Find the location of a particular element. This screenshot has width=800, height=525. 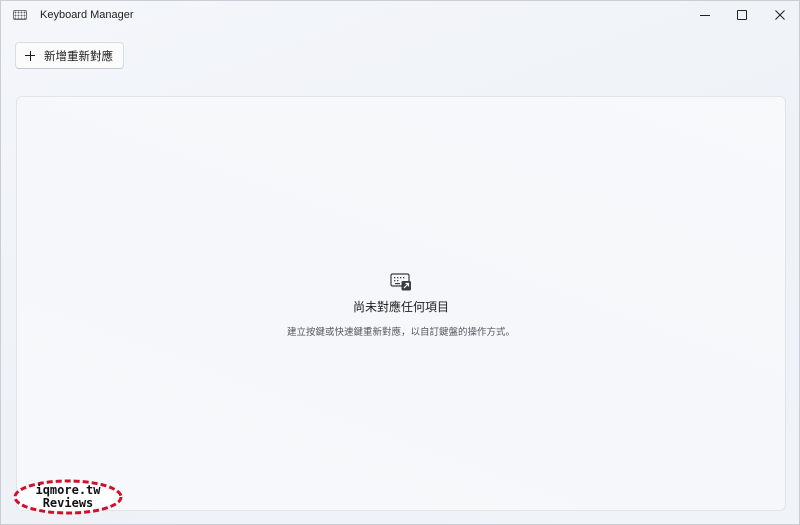

keyboard-app-icon is located at coordinates (20, 15).